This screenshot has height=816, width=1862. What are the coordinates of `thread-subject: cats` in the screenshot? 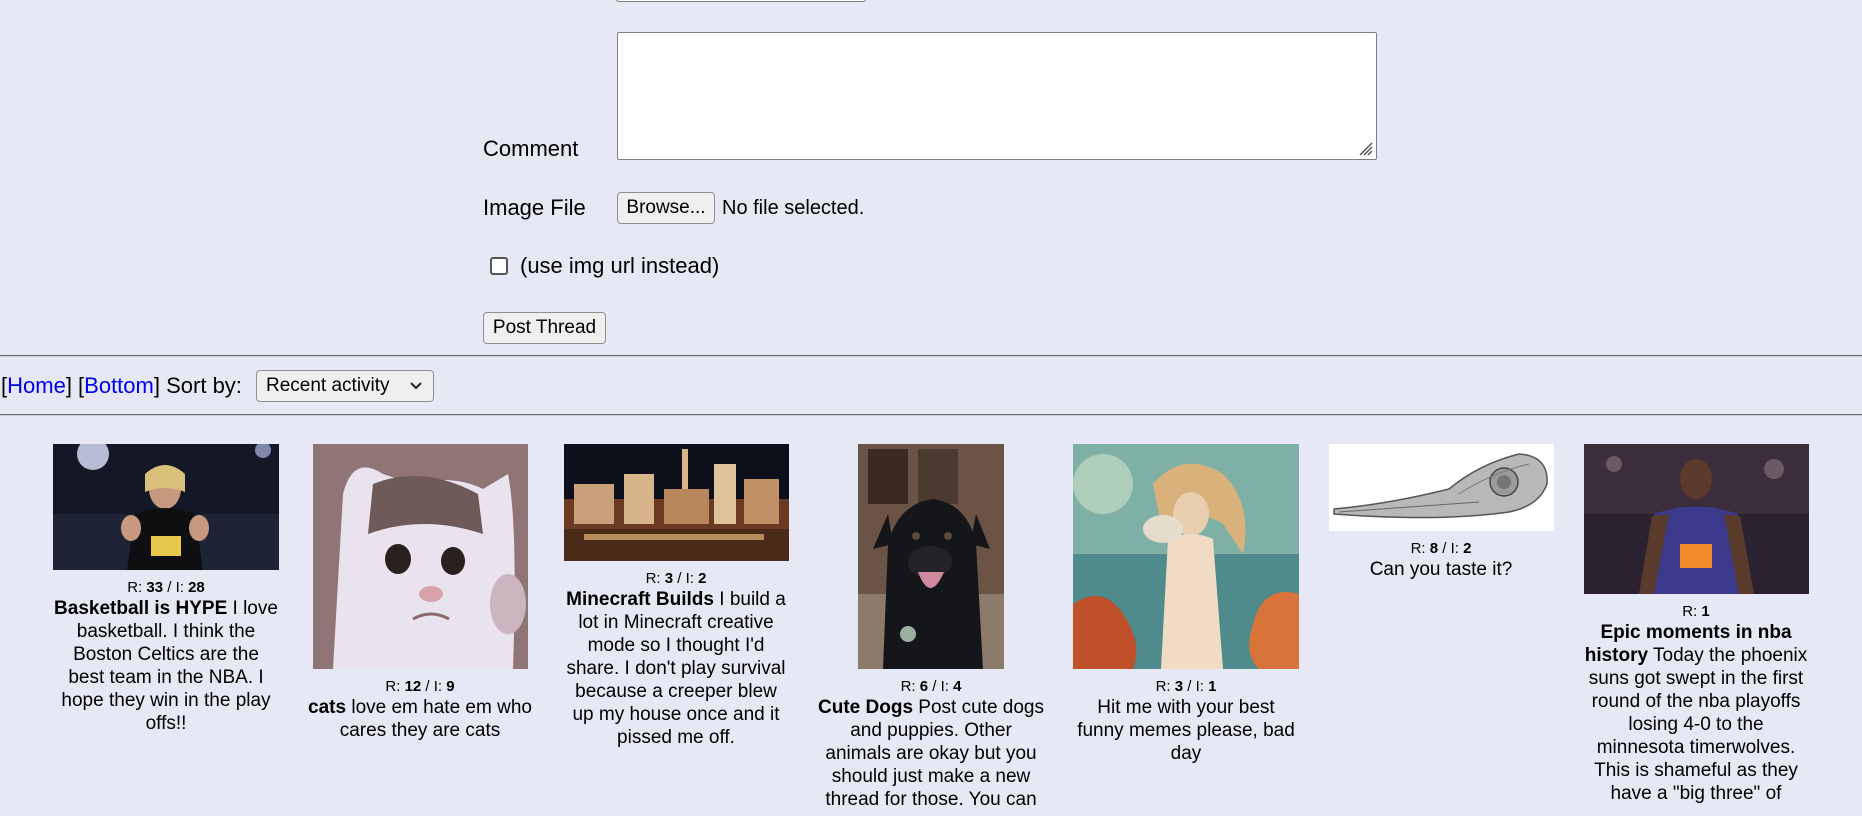 It's located at (327, 707).